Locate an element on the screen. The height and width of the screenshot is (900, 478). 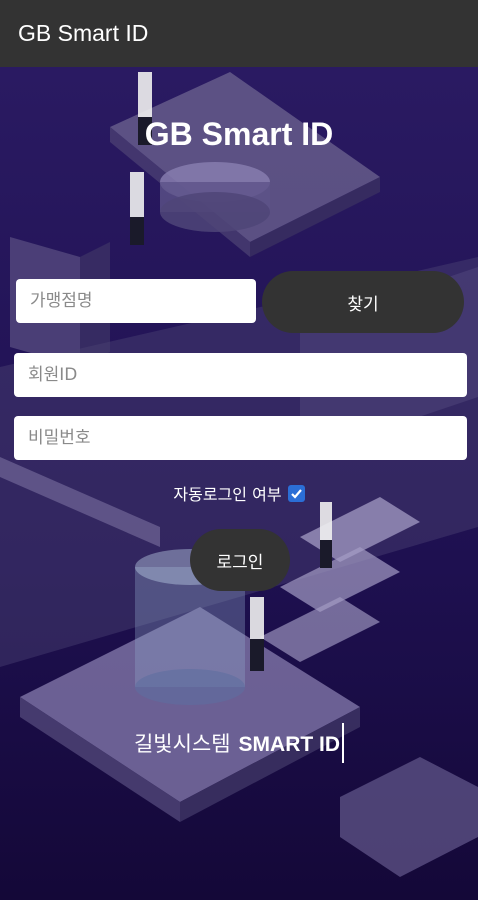
page-title: GB Smart ID is located at coordinates (239, 134).